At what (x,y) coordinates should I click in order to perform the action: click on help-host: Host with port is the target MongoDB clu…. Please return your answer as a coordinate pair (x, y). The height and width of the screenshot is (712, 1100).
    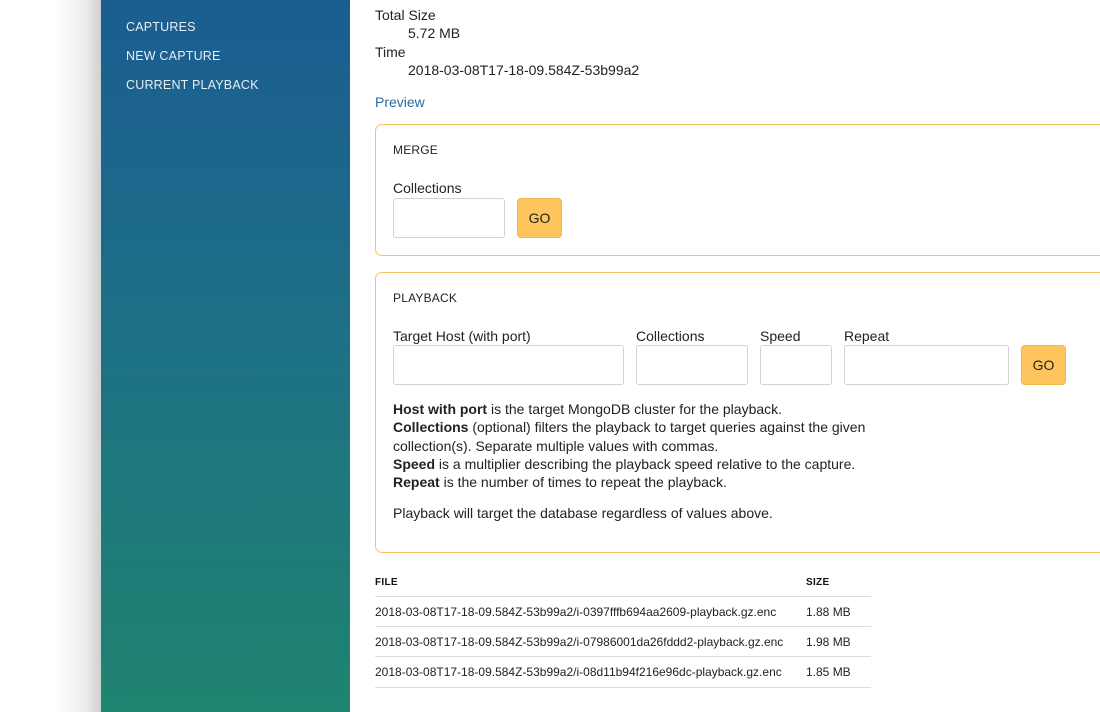
    Looking at the image, I should click on (633, 409).